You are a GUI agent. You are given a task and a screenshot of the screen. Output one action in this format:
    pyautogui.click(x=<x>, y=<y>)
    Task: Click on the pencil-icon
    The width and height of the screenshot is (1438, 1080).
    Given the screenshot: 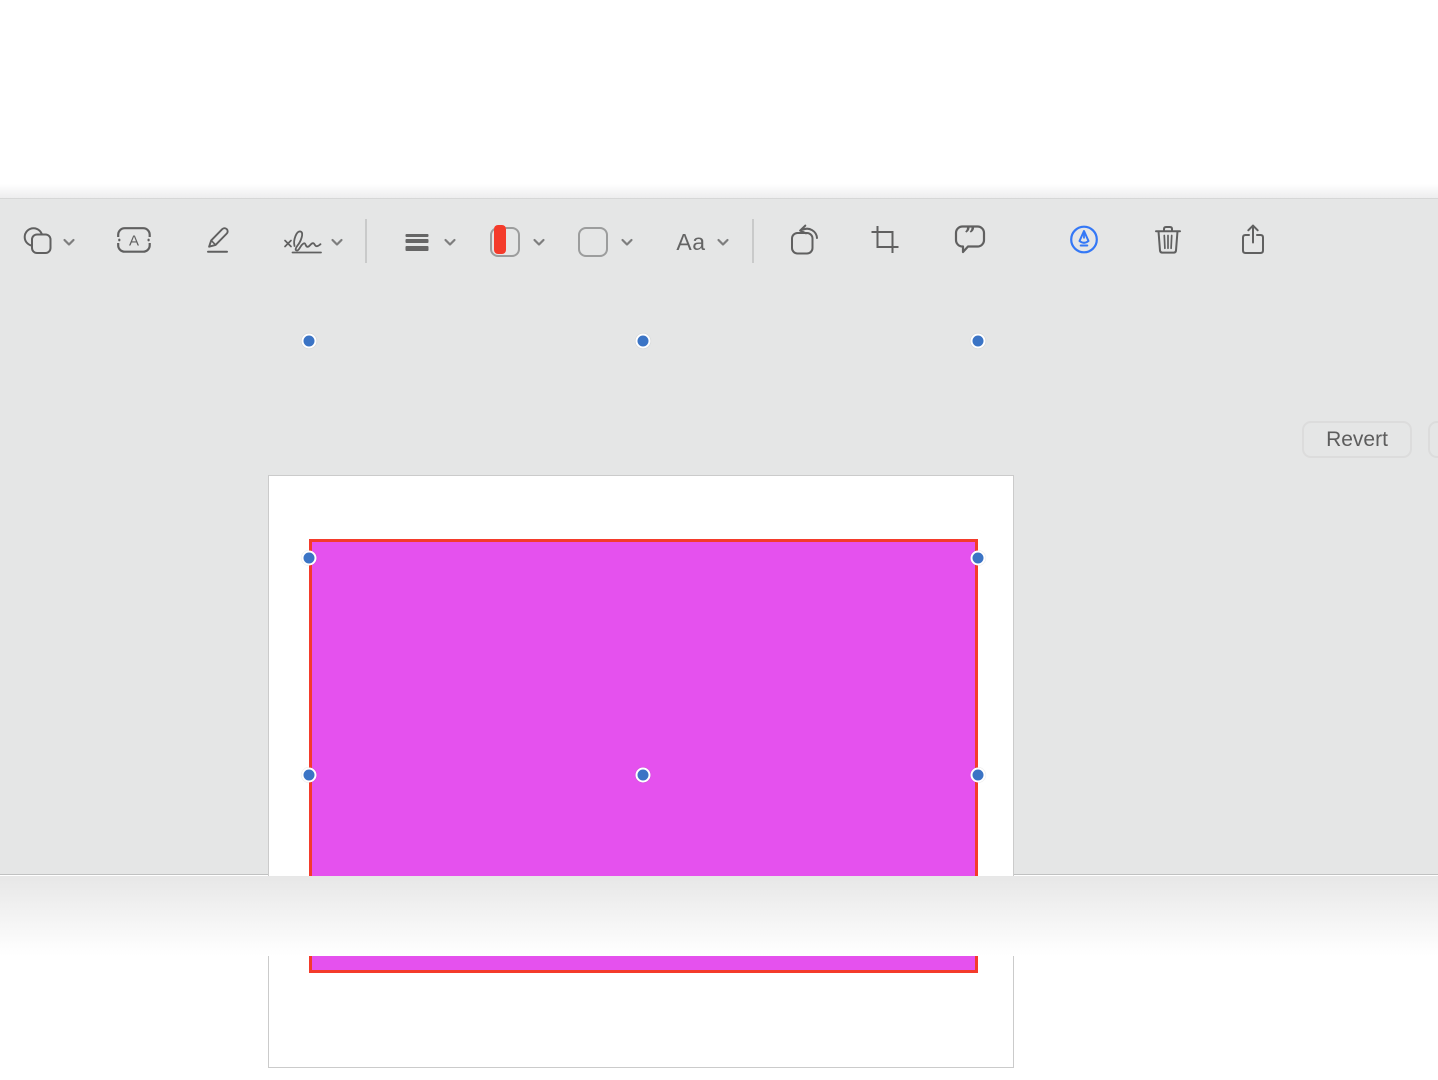 What is the action you would take?
    pyautogui.click(x=219, y=242)
    